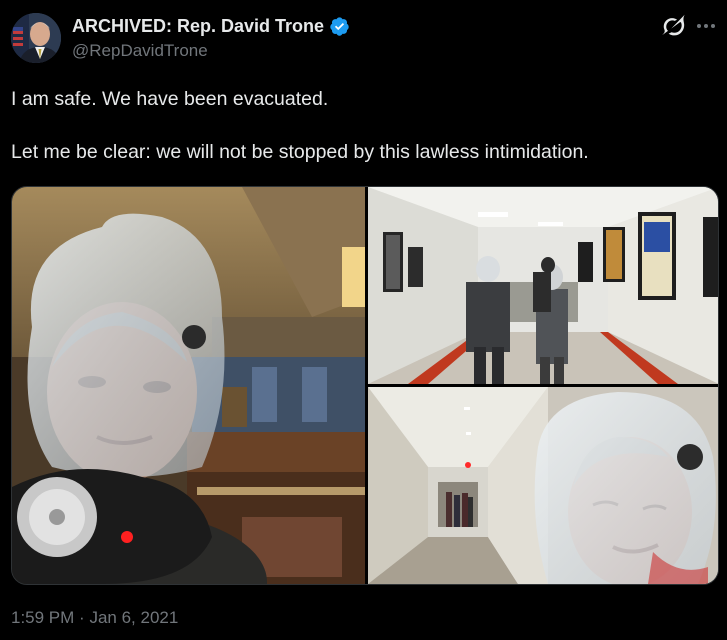  I want to click on author-name-line: ARCHIVED: Rep. David Trone, so click(211, 26).